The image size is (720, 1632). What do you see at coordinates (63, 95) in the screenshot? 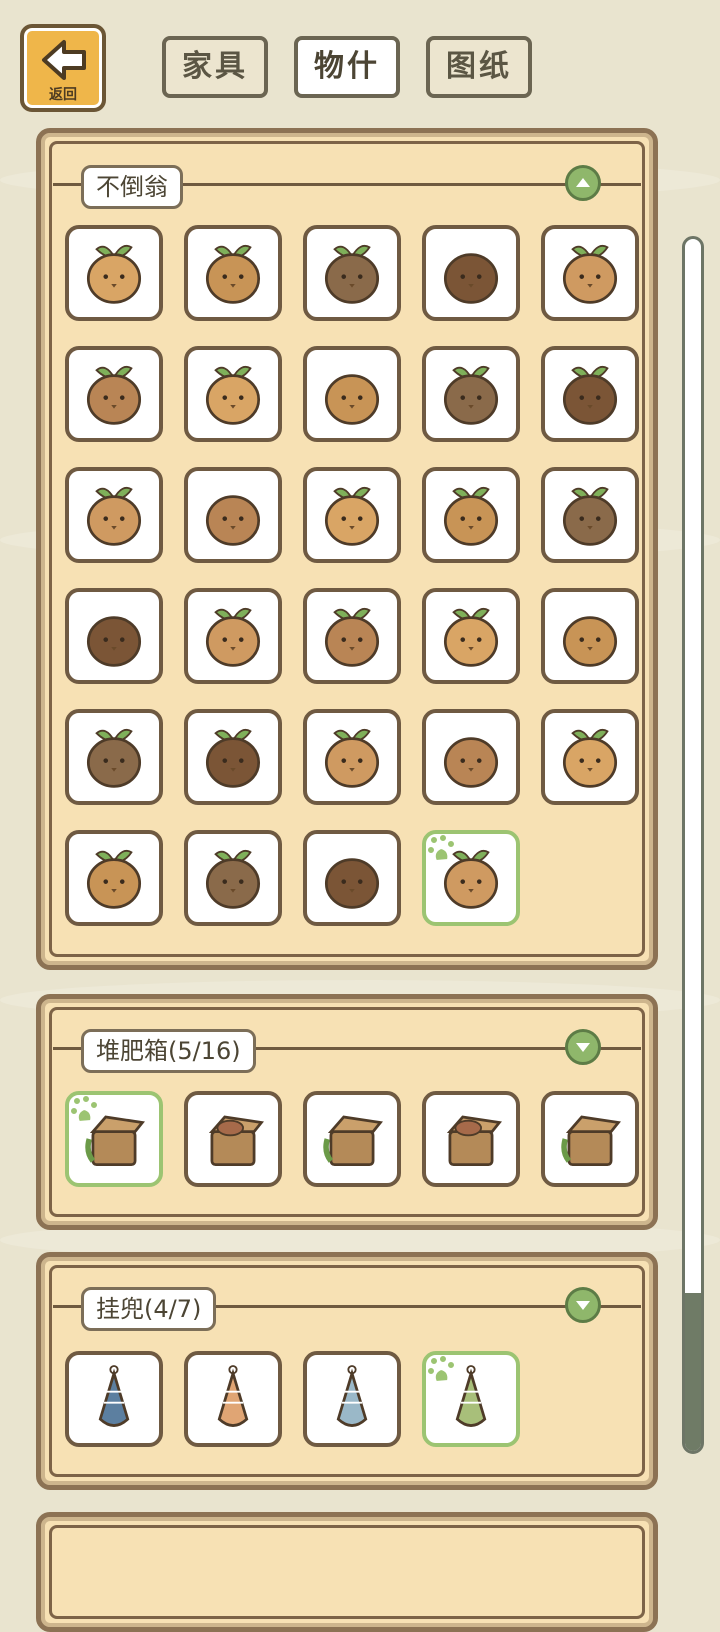
I see `back-label: 返回` at bounding box center [63, 95].